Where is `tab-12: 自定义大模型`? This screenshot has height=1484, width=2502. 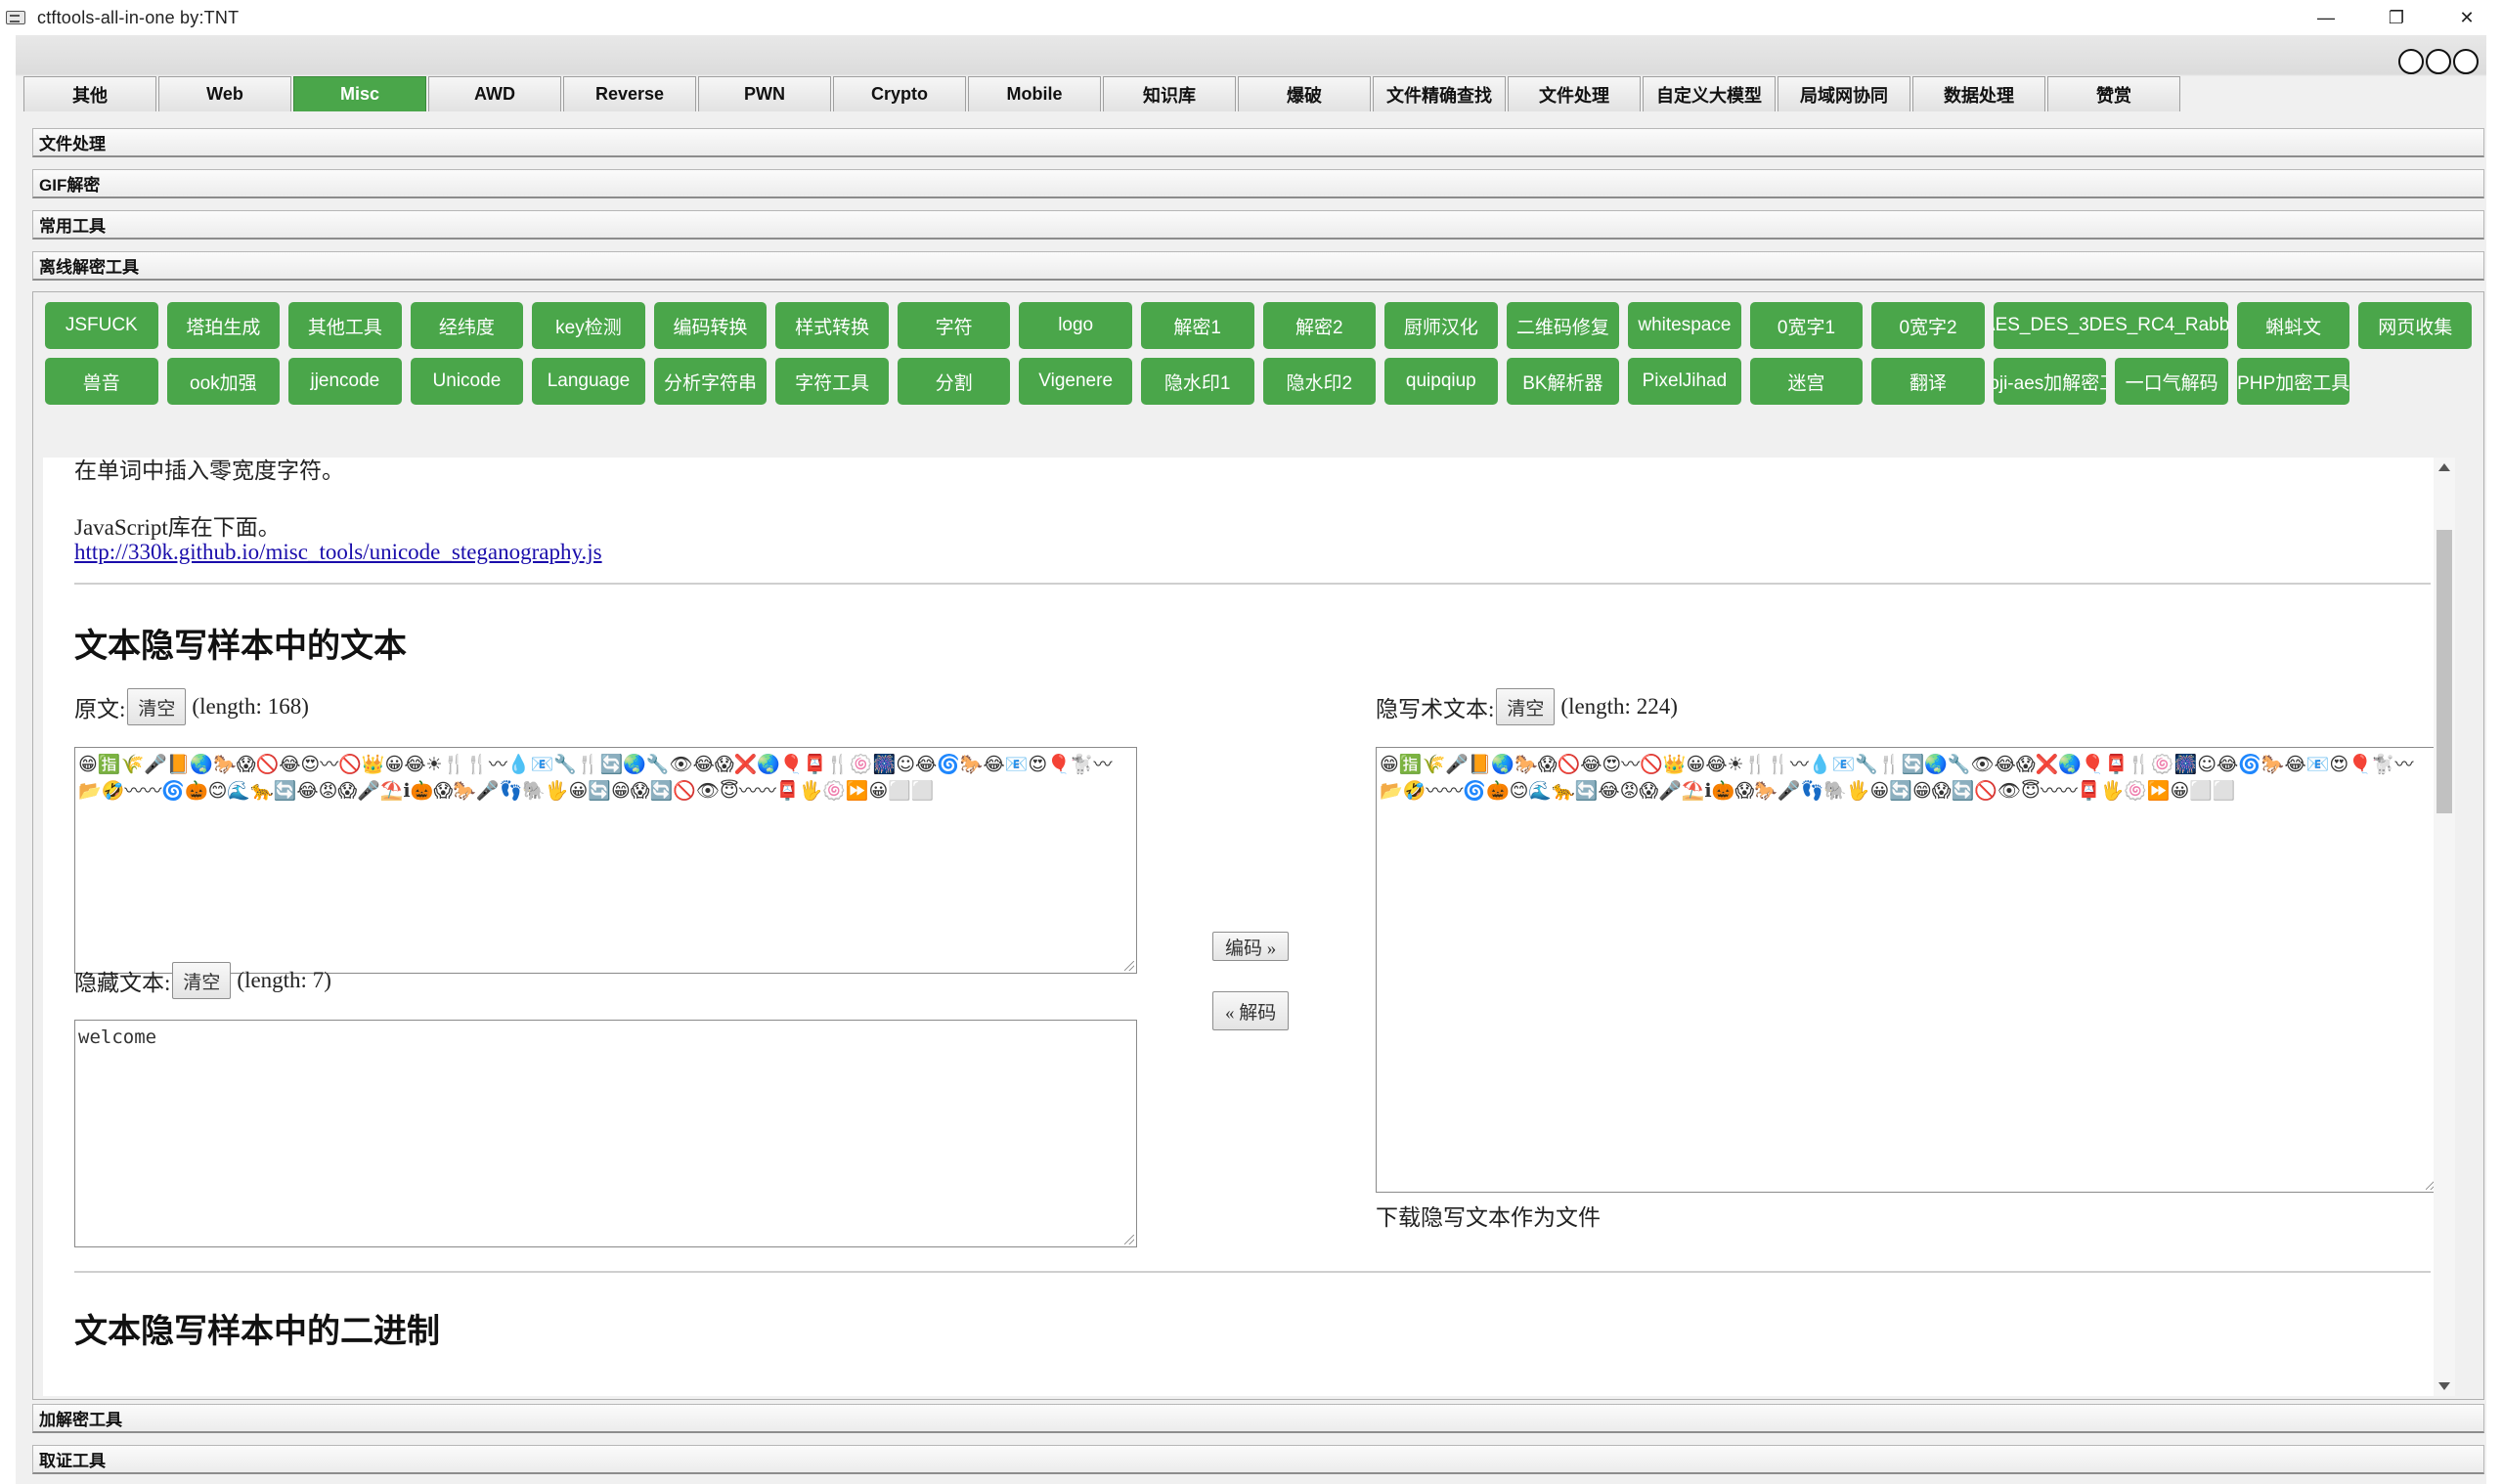 tab-12: 自定义大模型 is located at coordinates (1709, 93).